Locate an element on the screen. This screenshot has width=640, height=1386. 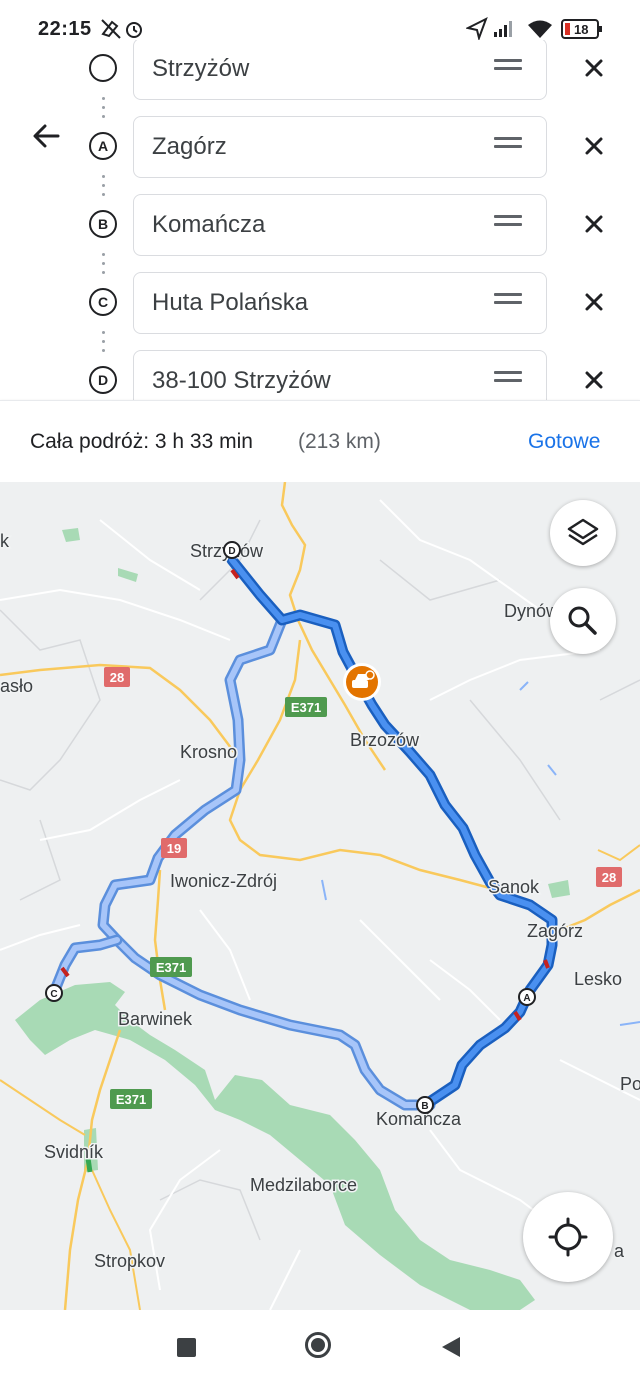
waypoint-pin-d: D is located at coordinates (232, 550).